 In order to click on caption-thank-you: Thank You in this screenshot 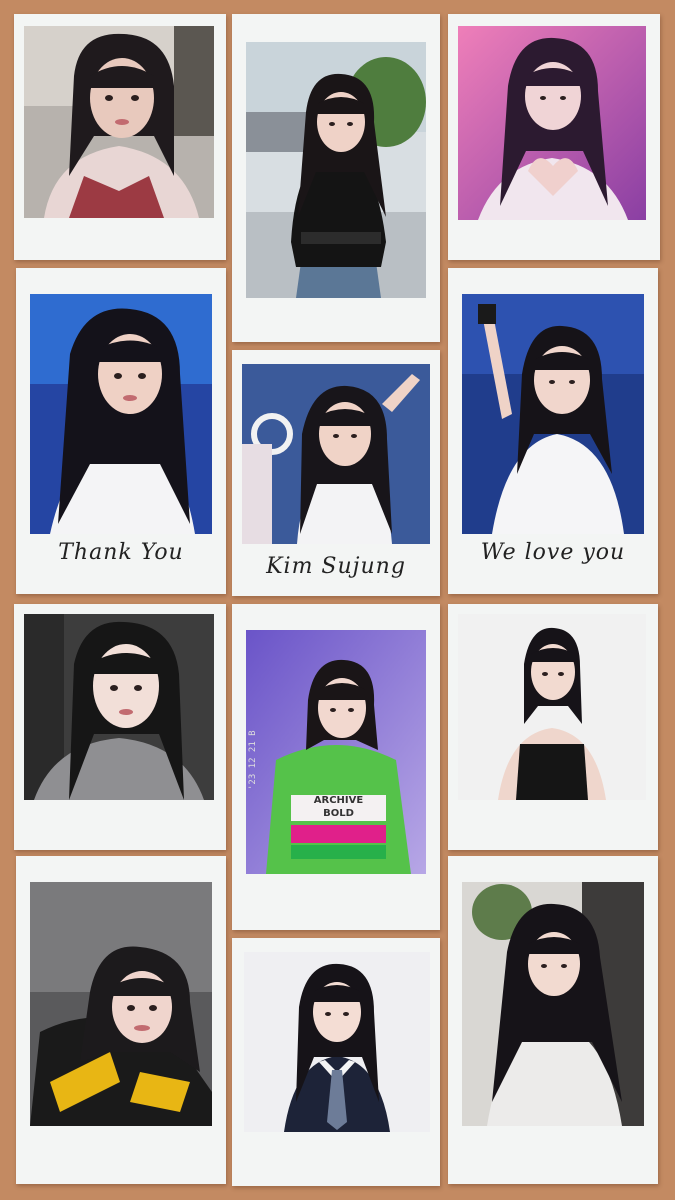, I will do `click(121, 552)`.